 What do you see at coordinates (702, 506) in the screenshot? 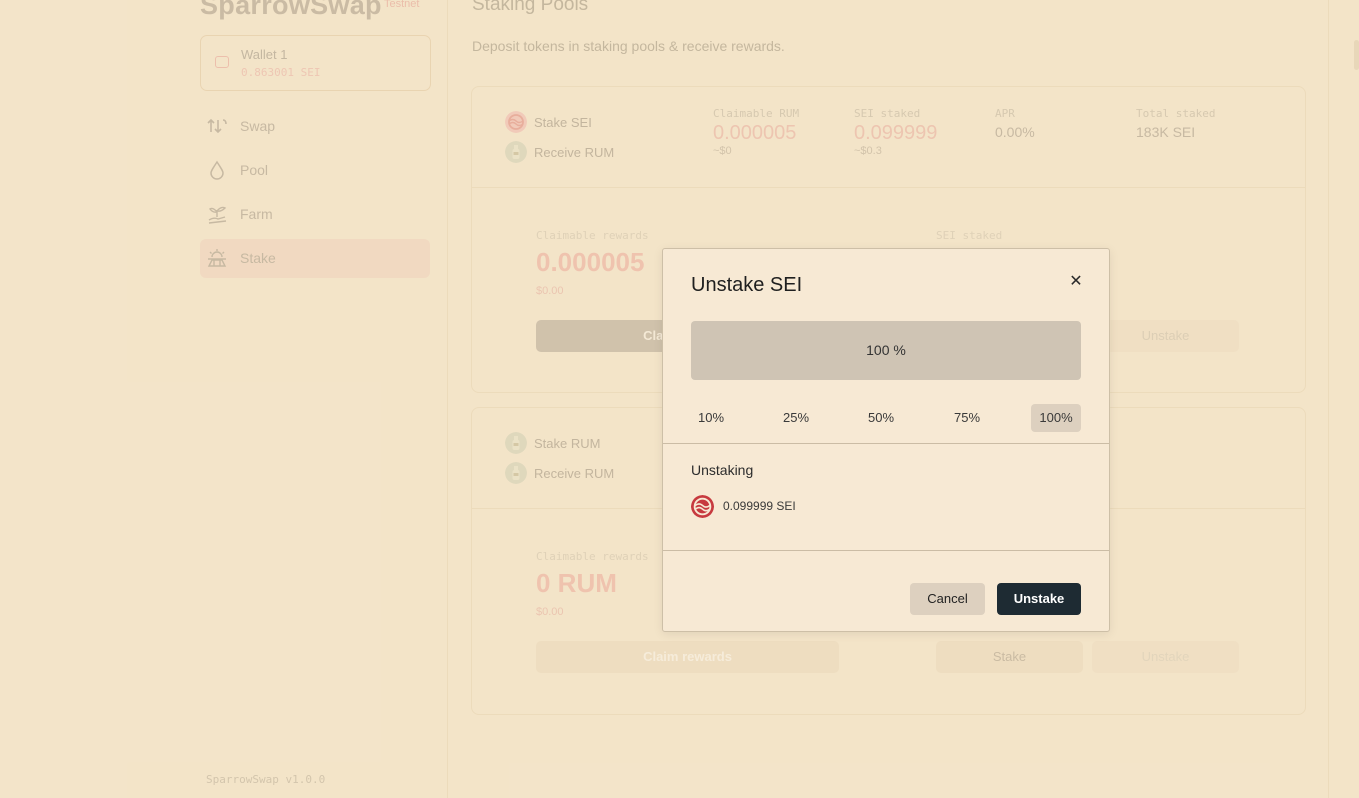
I see `sei-token-icon` at bounding box center [702, 506].